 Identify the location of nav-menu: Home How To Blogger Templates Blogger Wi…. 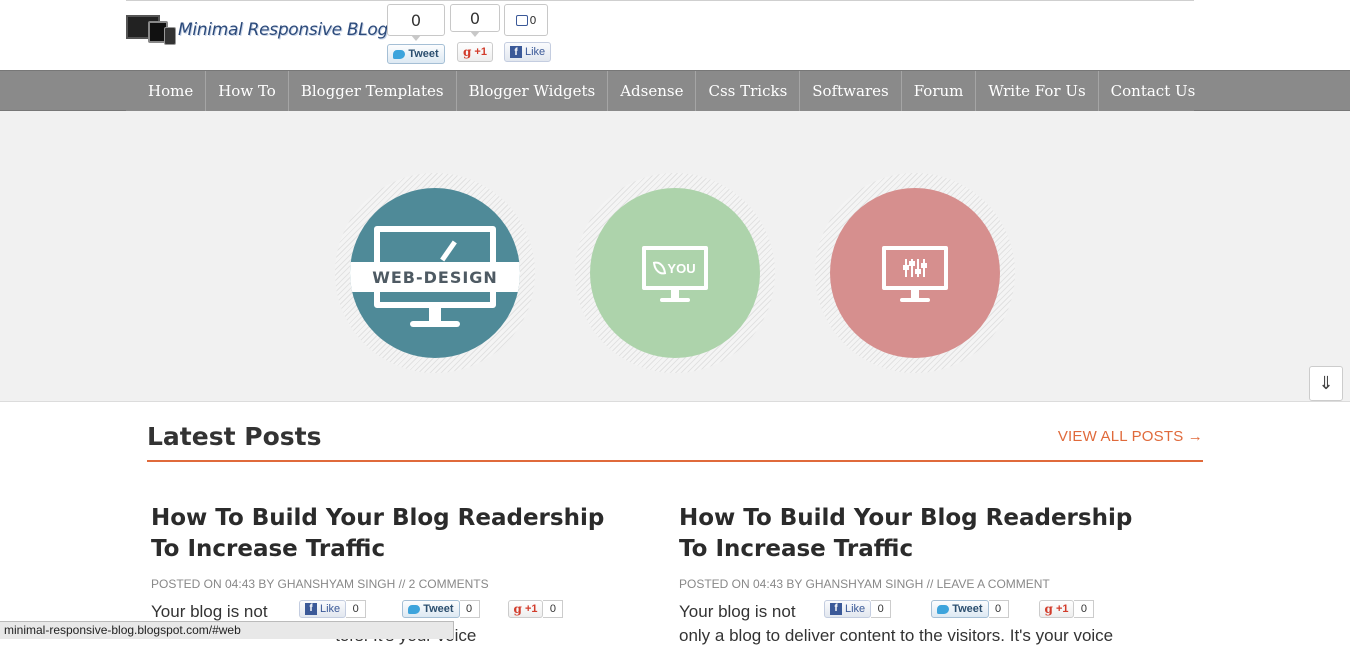
(660, 91).